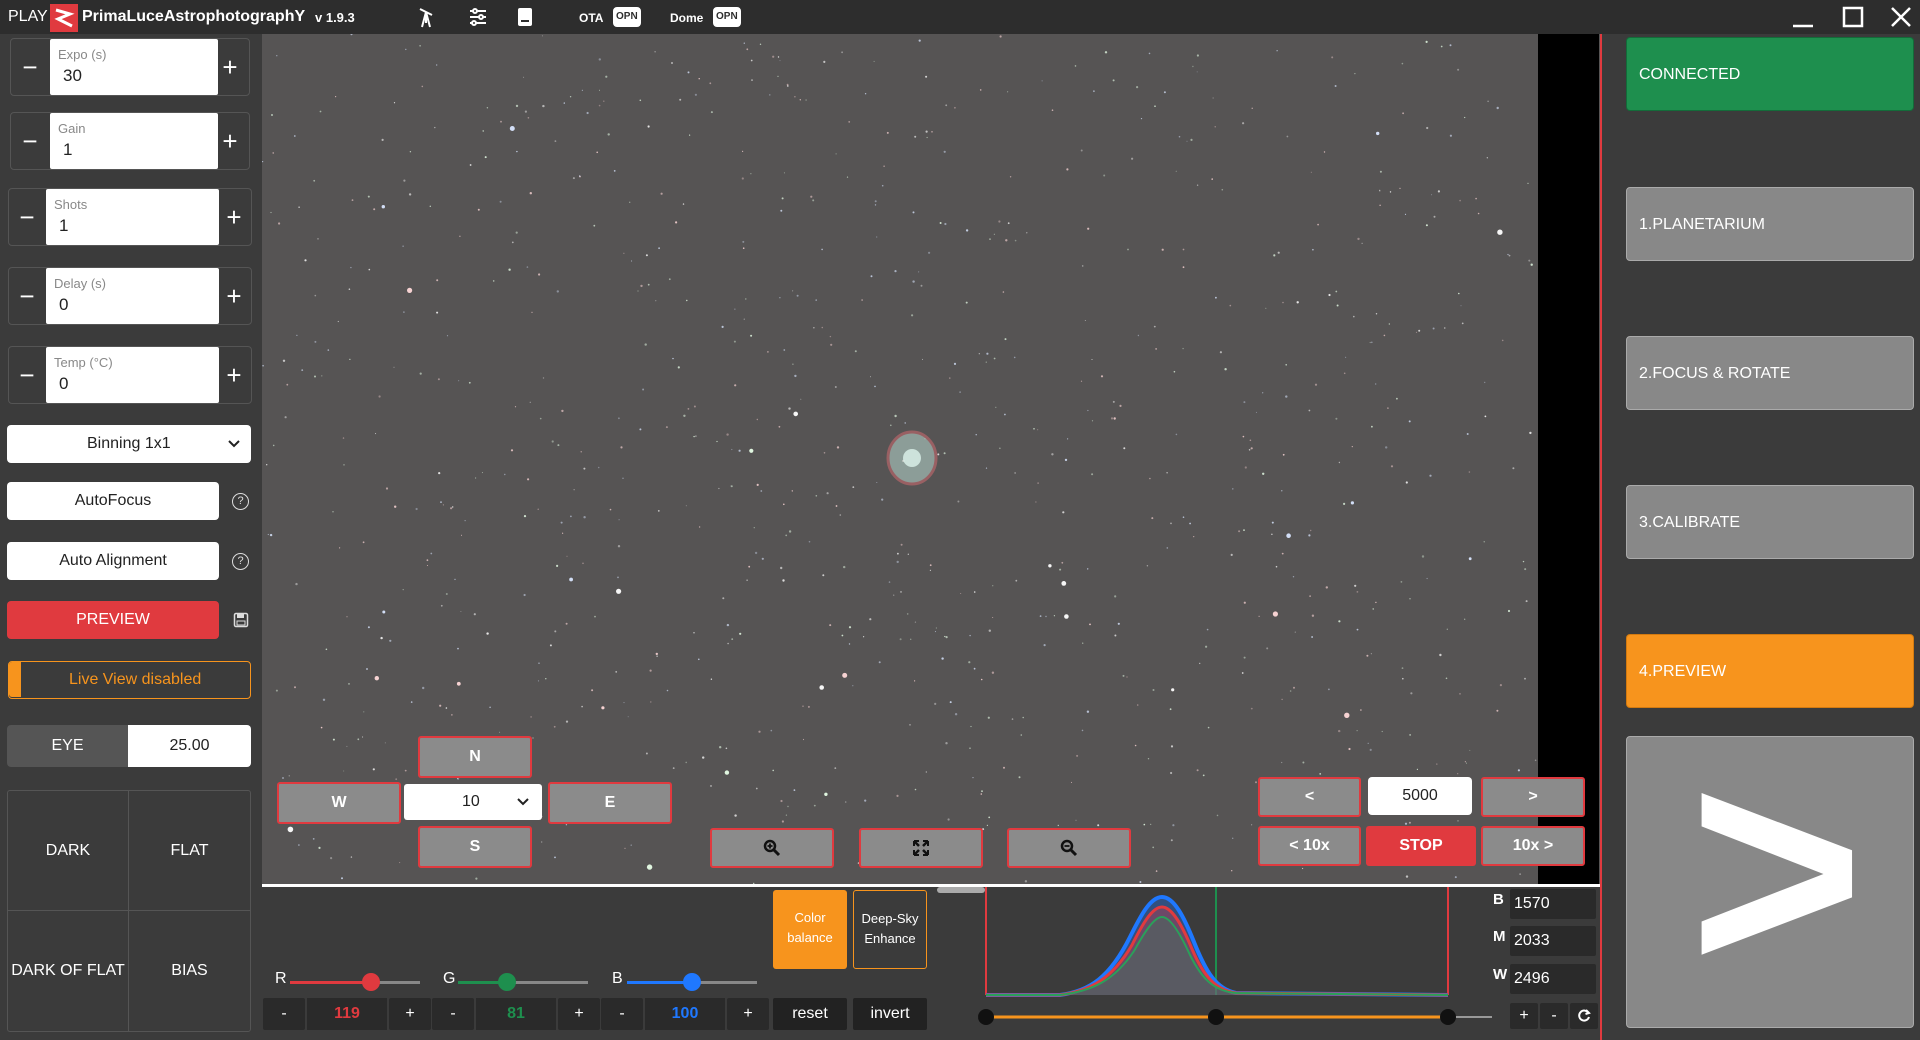 This screenshot has width=1920, height=1040. I want to click on red-slider-fill, so click(330, 982).